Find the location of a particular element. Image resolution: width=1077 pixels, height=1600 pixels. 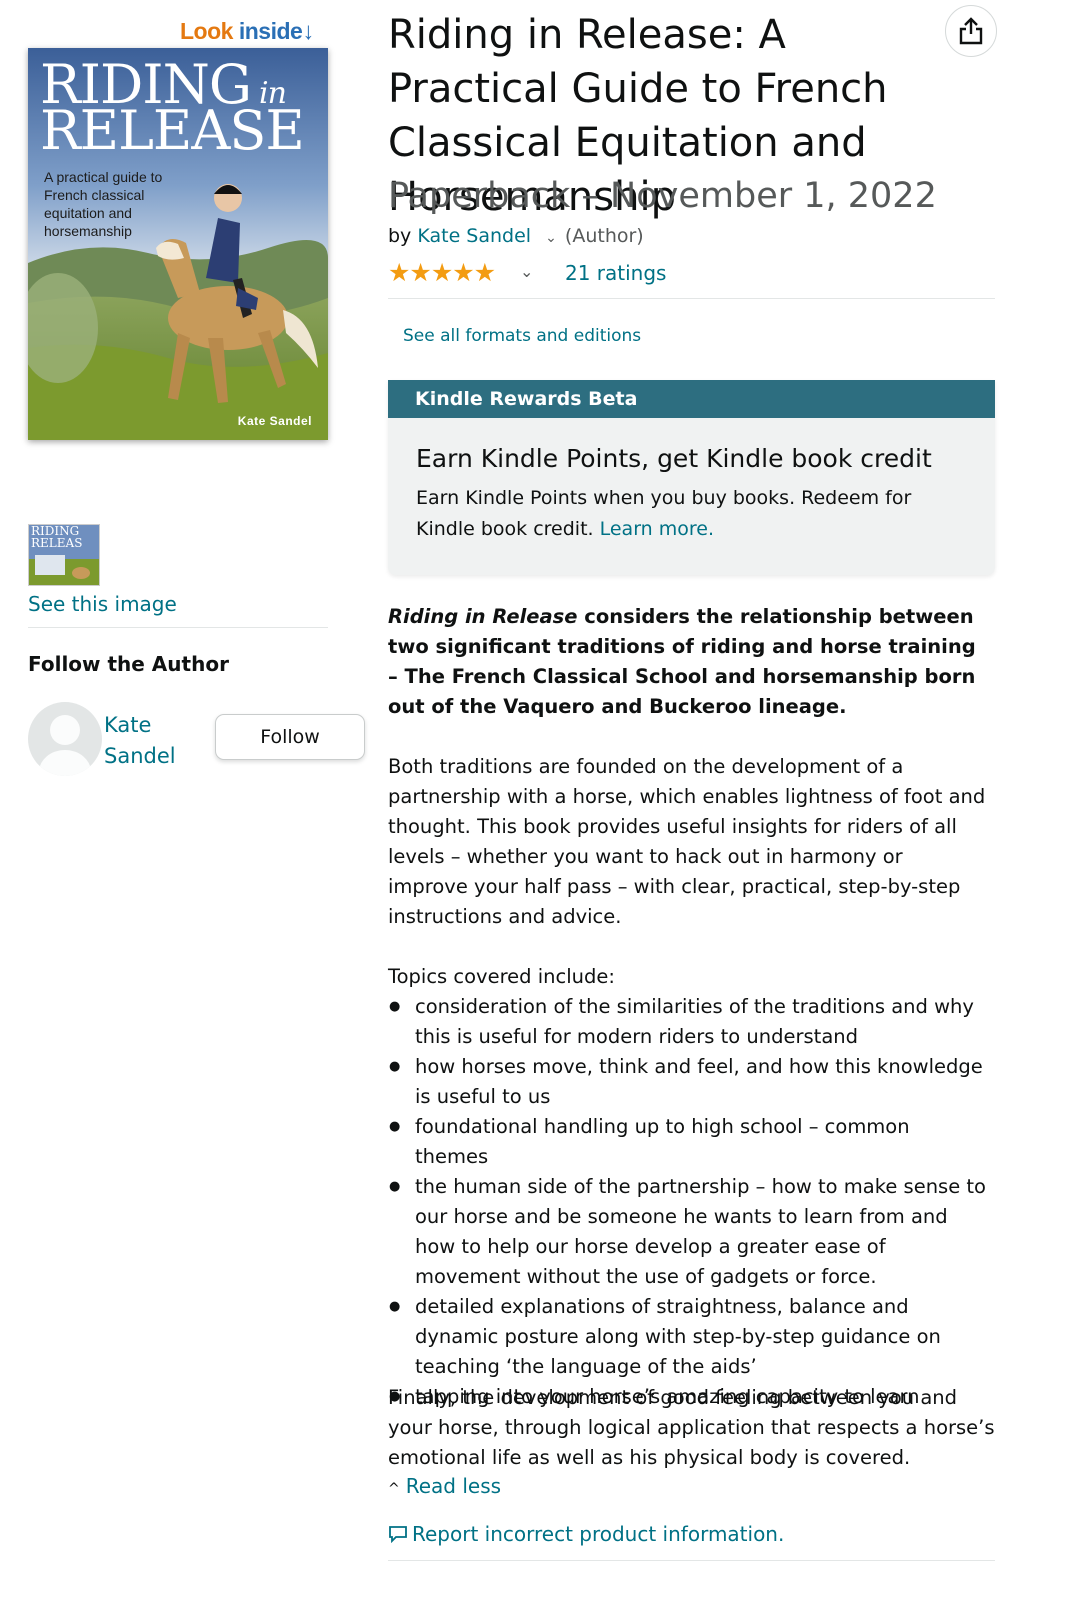

follow-button: Follow is located at coordinates (290, 737).